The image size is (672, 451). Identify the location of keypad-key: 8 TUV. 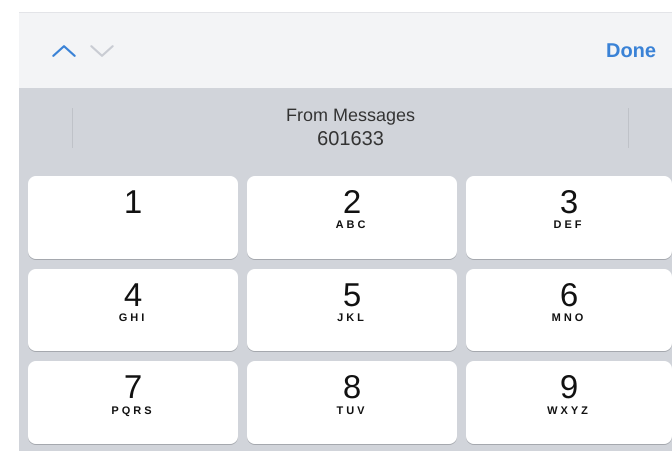
(352, 402).